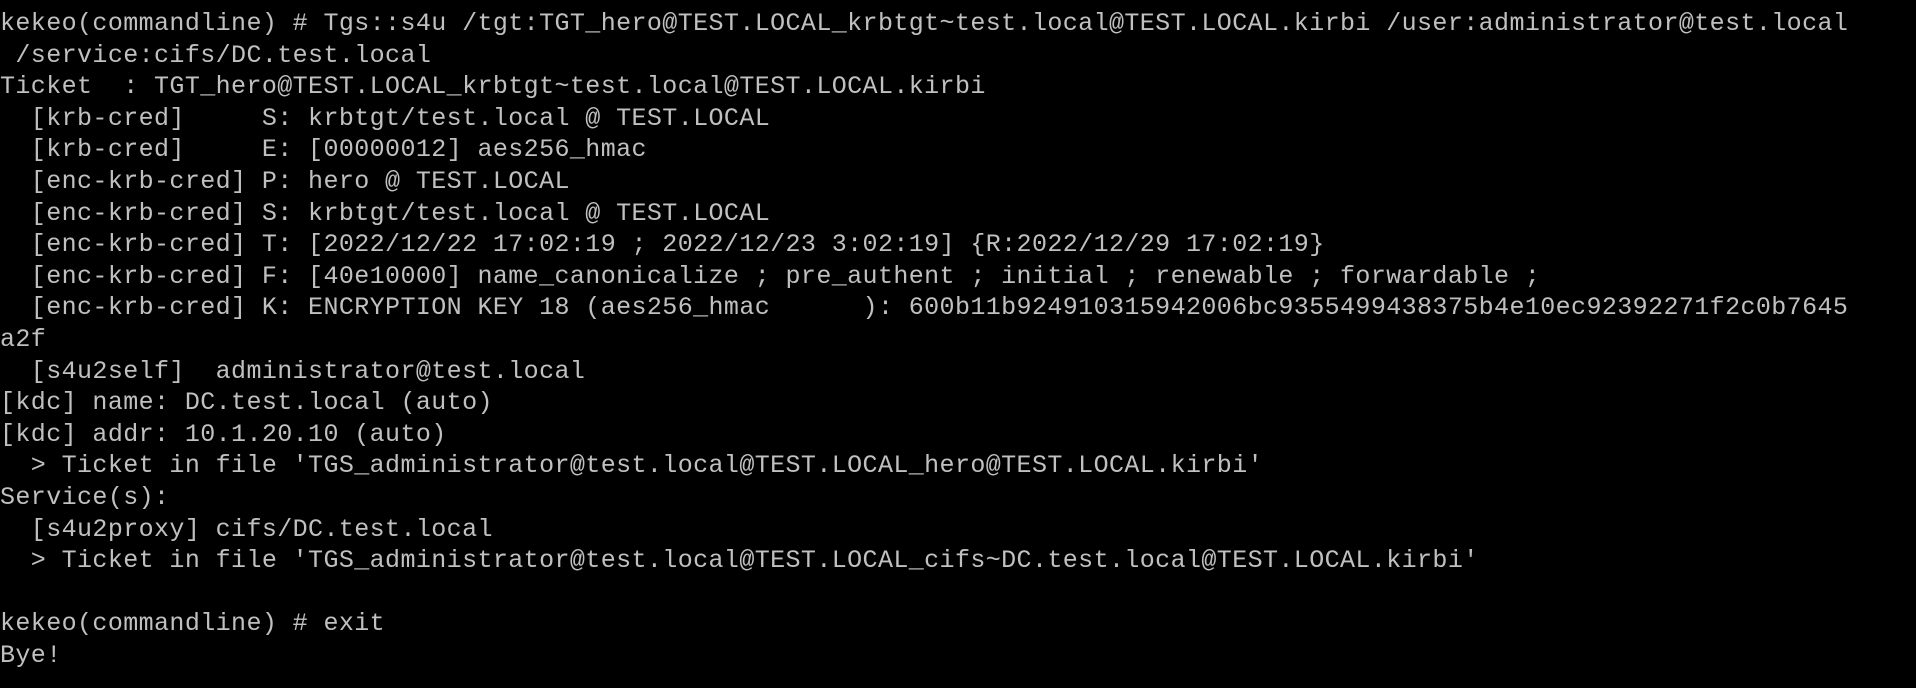 Image resolution: width=1916 pixels, height=688 pixels. What do you see at coordinates (293, 371) in the screenshot?
I see `console-line-s4u2self: [s4u2self] administrator@test.local` at bounding box center [293, 371].